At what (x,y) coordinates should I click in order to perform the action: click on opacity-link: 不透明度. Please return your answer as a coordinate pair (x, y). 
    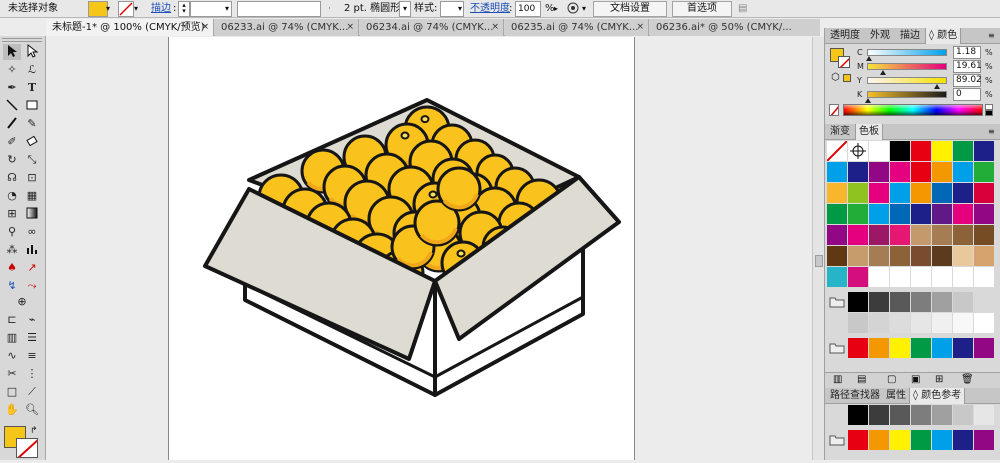
    Looking at the image, I should click on (490, 9).